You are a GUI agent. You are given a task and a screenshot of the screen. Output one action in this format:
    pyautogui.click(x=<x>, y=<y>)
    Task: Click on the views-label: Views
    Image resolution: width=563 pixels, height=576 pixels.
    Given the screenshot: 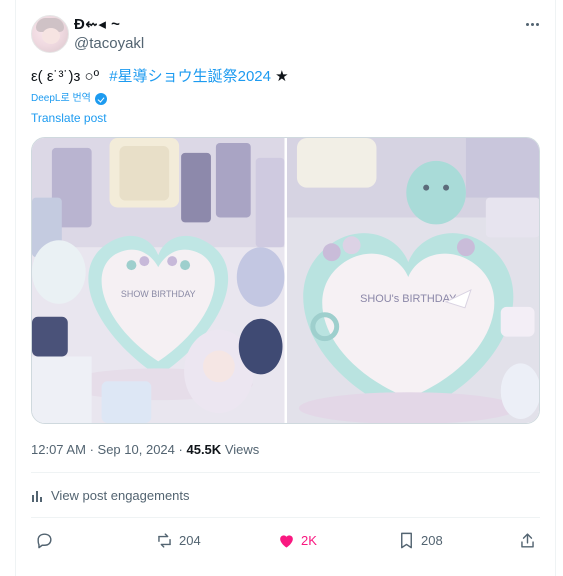 What is the action you would take?
    pyautogui.click(x=242, y=449)
    